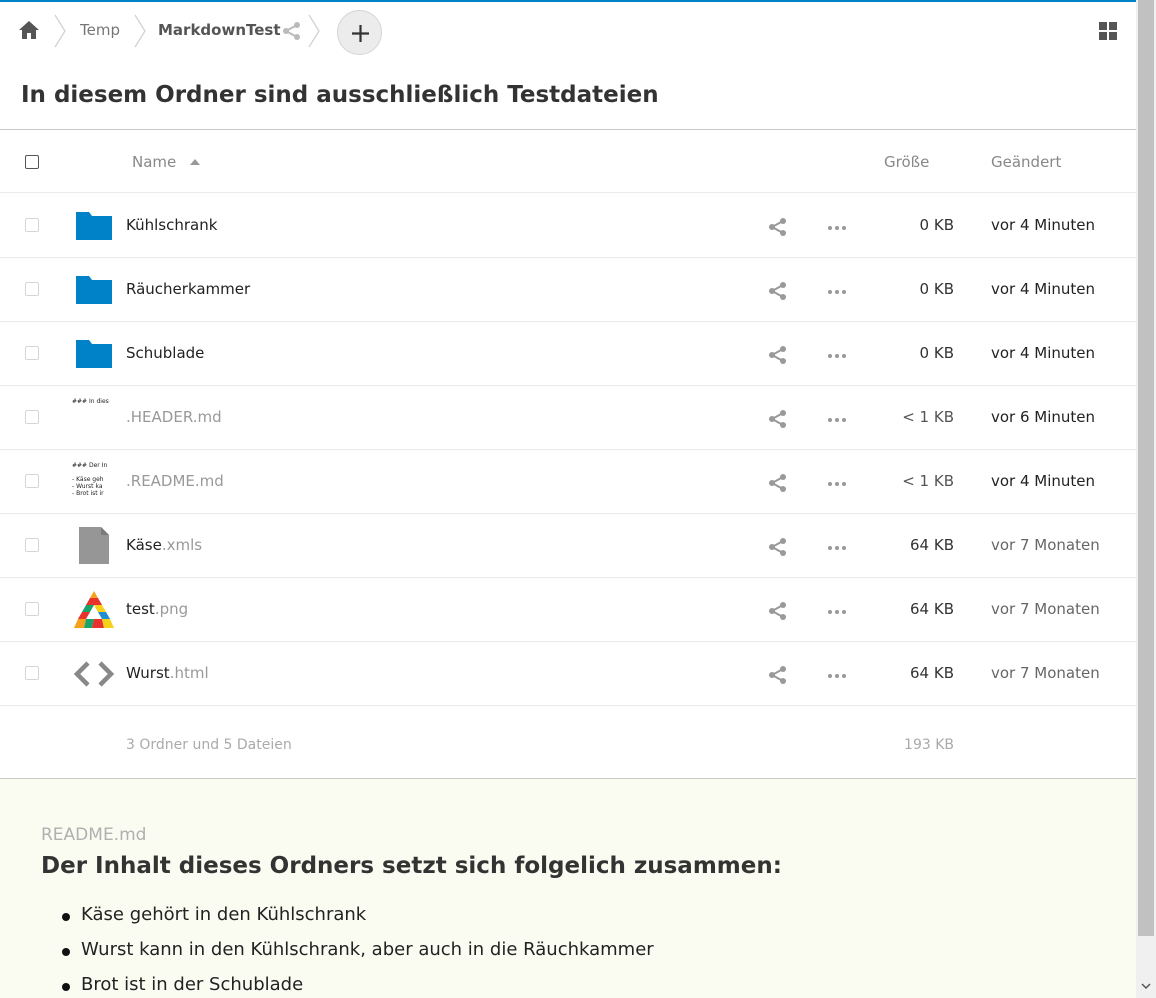  Describe the element at coordinates (171, 225) in the screenshot. I see `file-name: Kühlschrank` at that location.